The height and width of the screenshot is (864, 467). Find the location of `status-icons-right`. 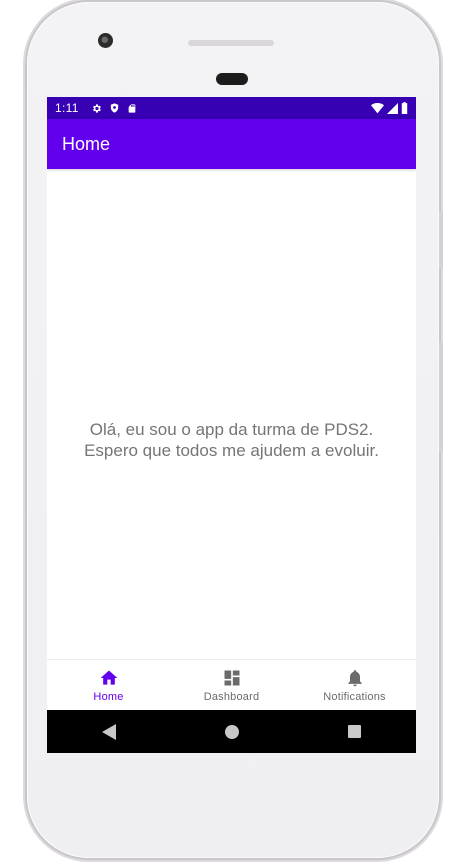

status-icons-right is located at coordinates (389, 108).